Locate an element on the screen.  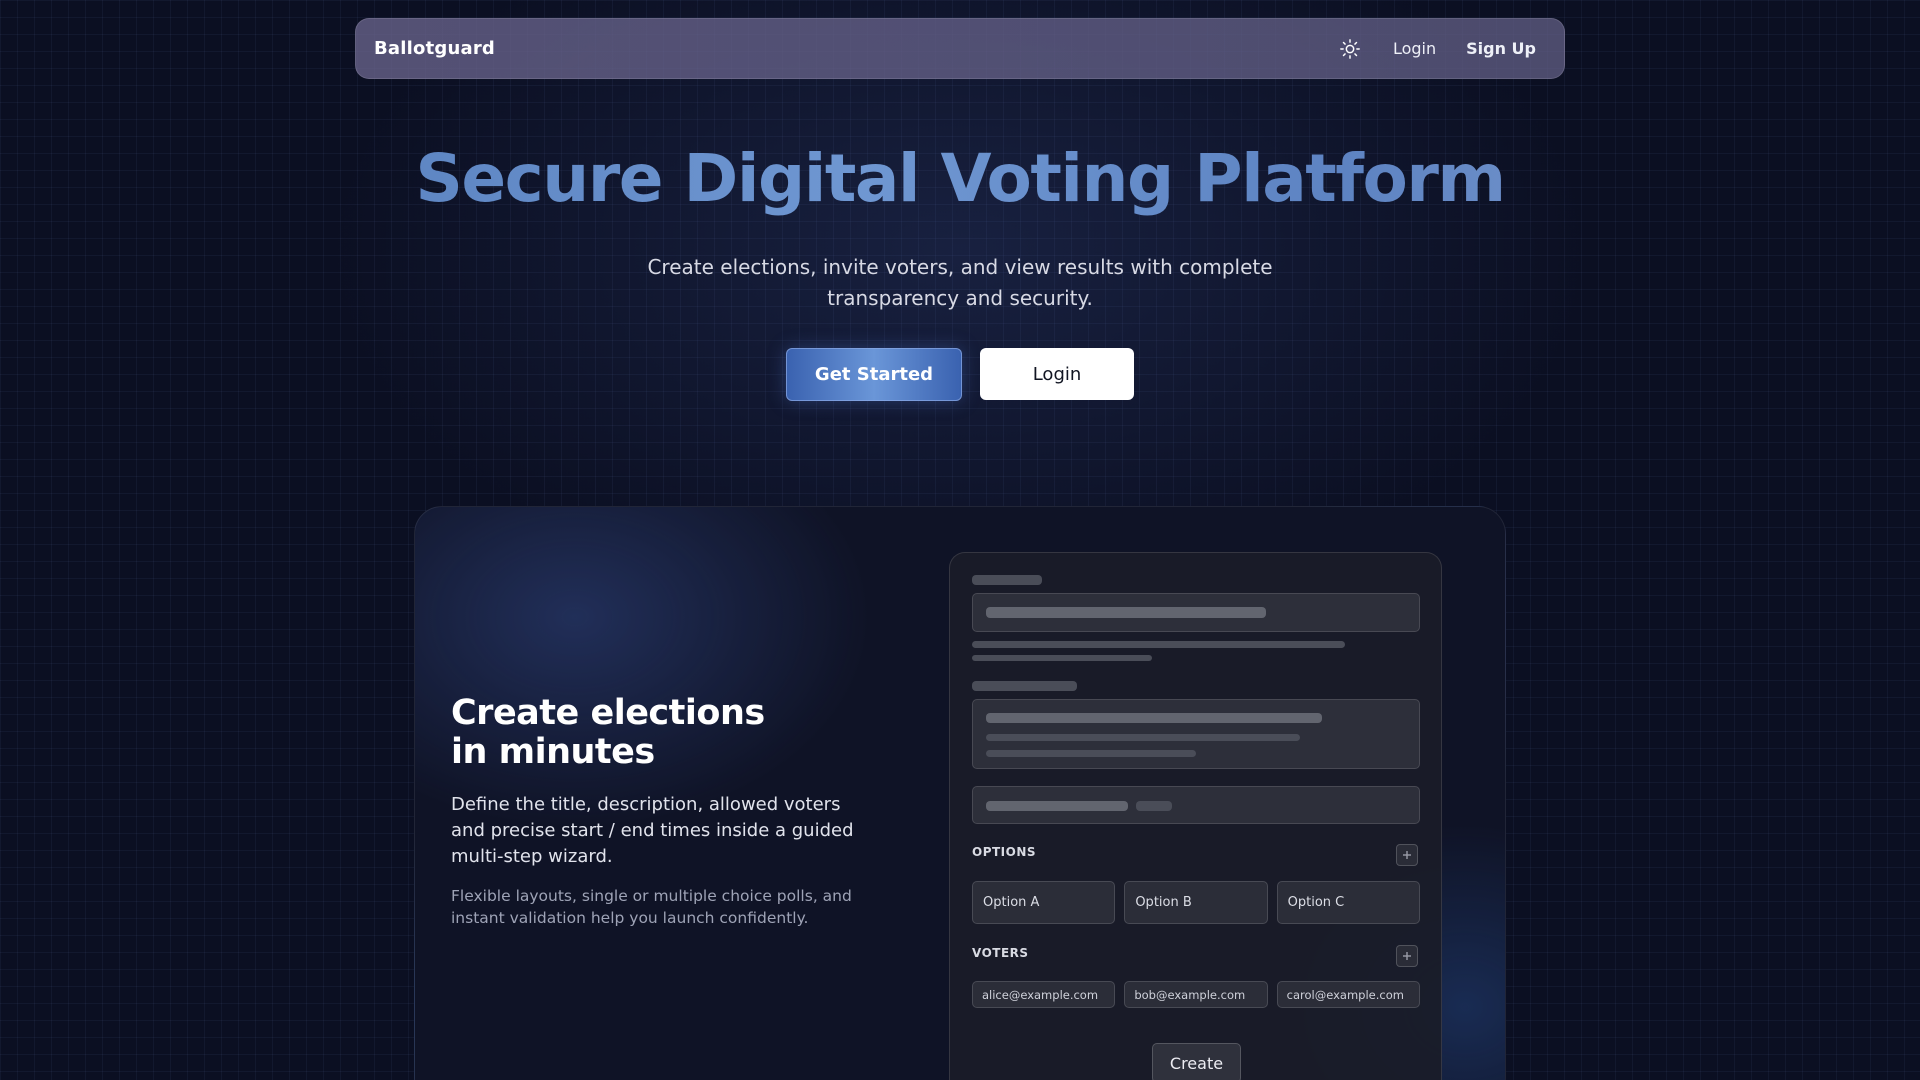
theme-toggle-button is located at coordinates (1350, 49).